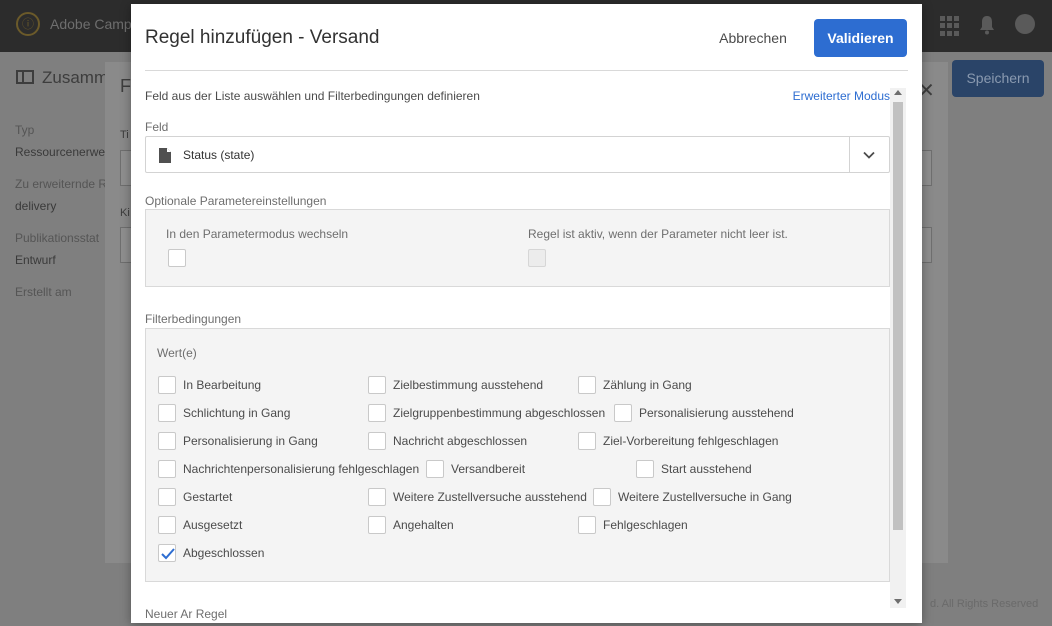  Describe the element at coordinates (177, 258) in the screenshot. I see `param-mode-checkbox` at that location.